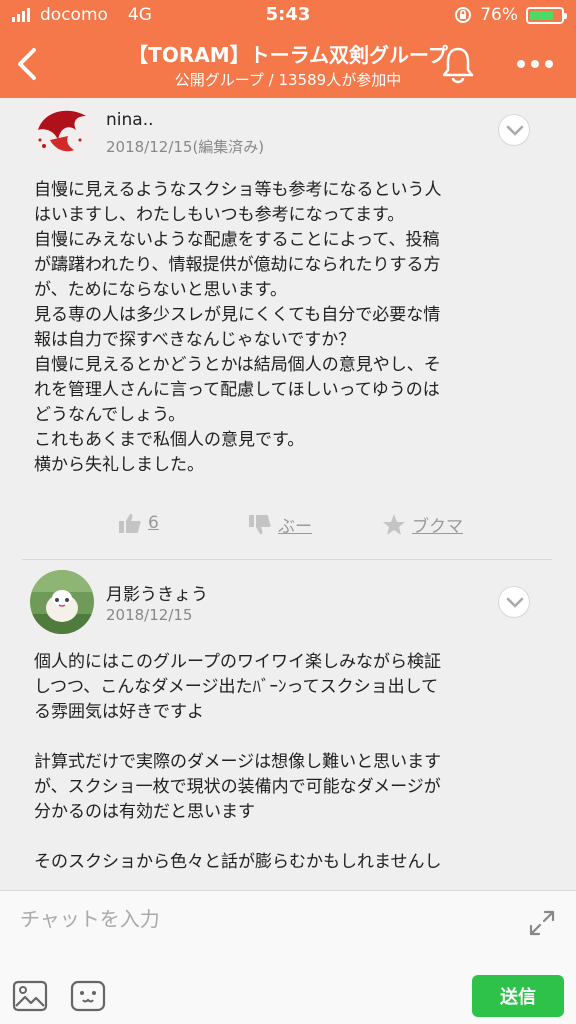  Describe the element at coordinates (237, 315) in the screenshot. I see `comment-line: 見る専の人は多少スレが見にくくても自分で必要な情` at that location.